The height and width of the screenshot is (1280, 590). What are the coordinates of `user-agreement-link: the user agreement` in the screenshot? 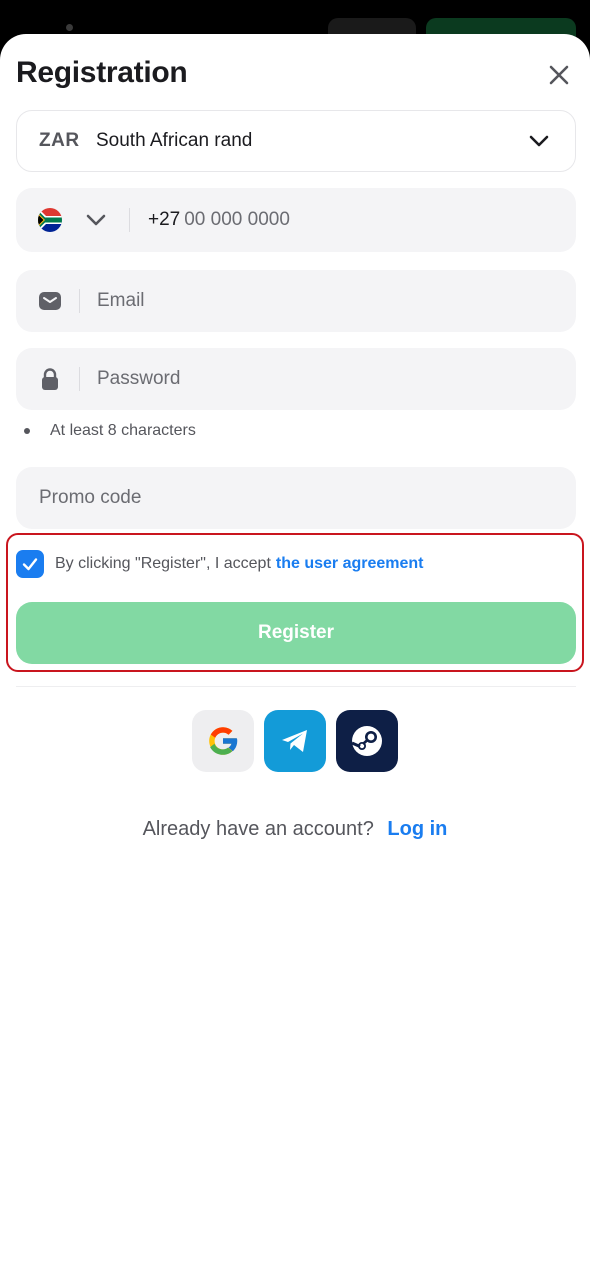 It's located at (350, 564).